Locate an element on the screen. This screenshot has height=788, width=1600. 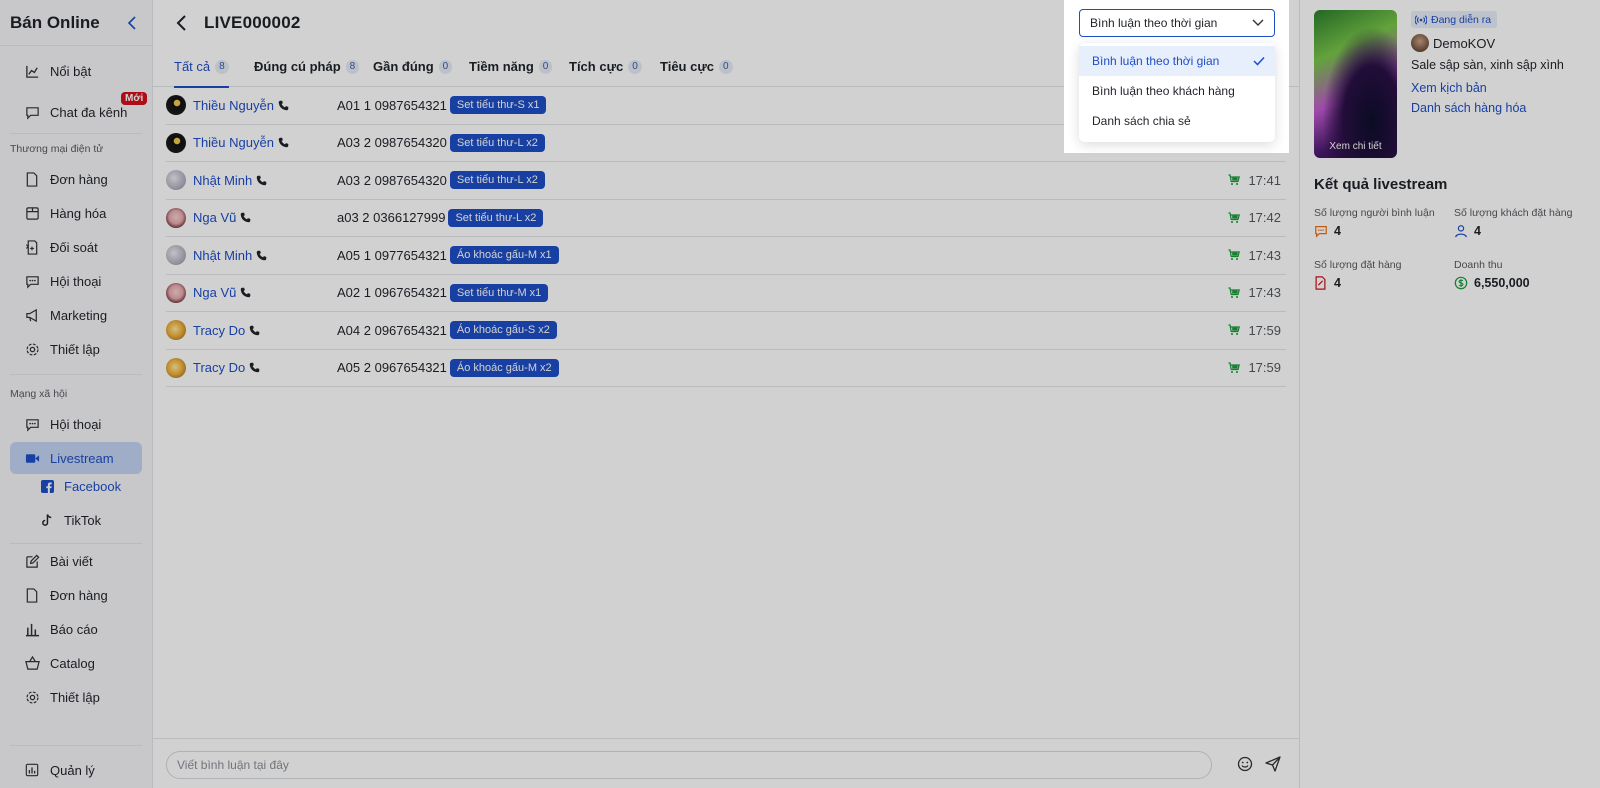
chat-icon is located at coordinates (32, 424).